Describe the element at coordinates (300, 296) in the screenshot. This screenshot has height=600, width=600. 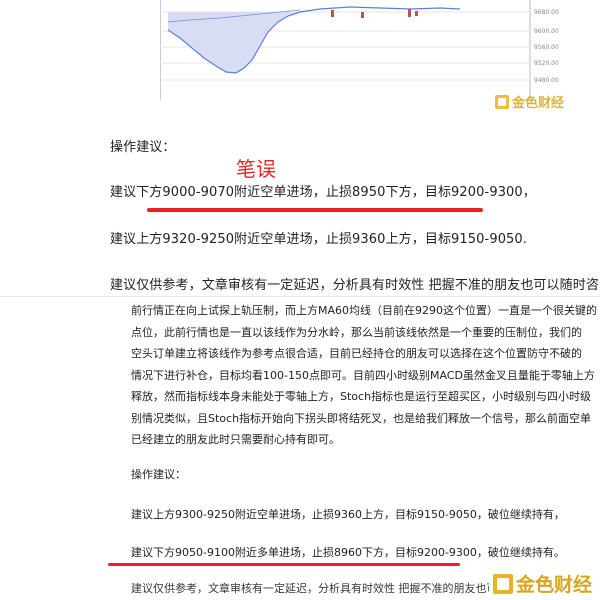
I see `screenshot-divider` at that location.